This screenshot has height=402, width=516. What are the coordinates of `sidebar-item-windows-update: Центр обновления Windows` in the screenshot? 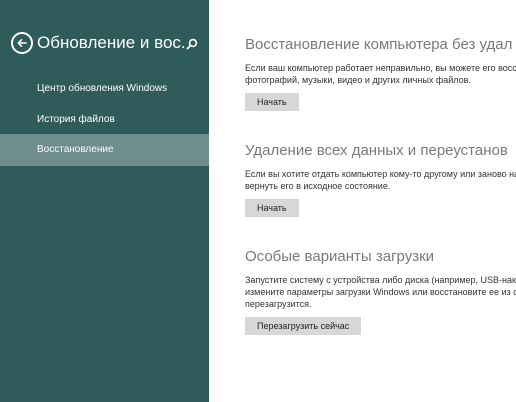 It's located at (104, 89).